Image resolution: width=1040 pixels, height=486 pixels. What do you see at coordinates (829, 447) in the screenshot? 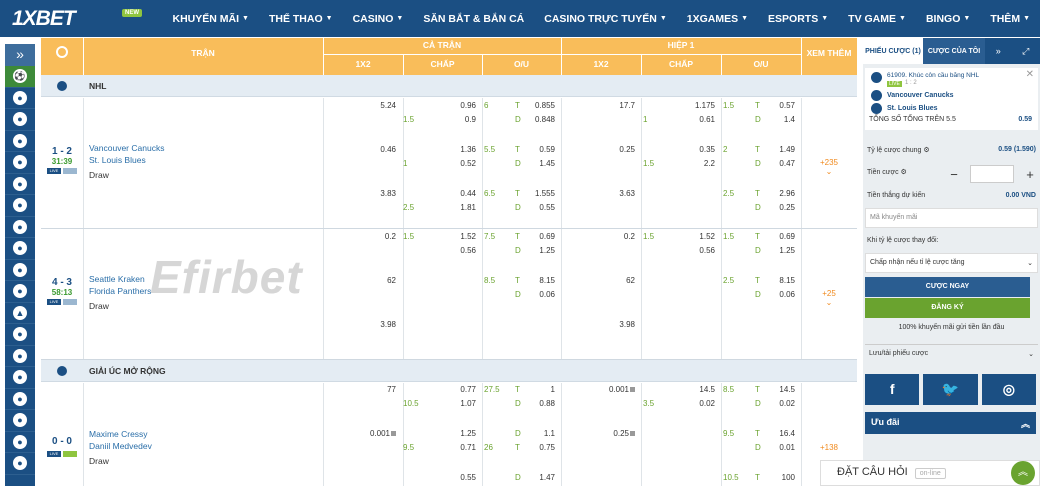
I see `more-markets-button: +138` at bounding box center [829, 447].